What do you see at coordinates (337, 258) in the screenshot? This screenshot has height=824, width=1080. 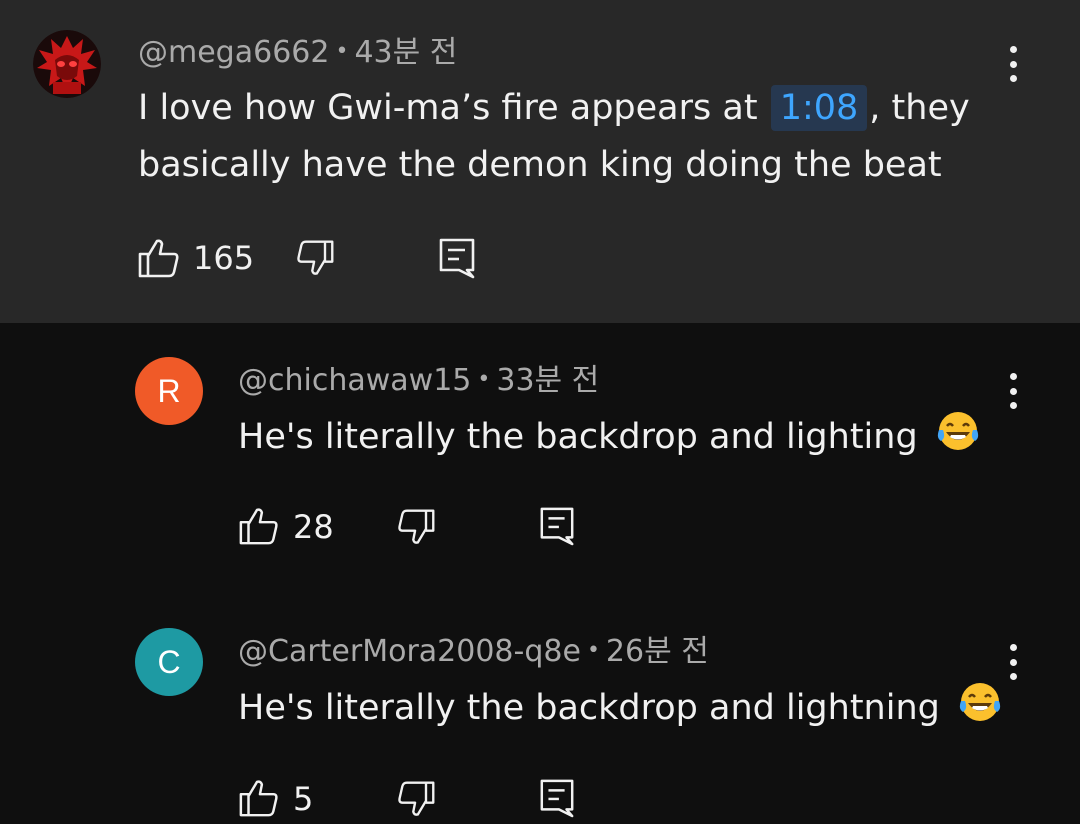 I see `comment-actions: 165` at bounding box center [337, 258].